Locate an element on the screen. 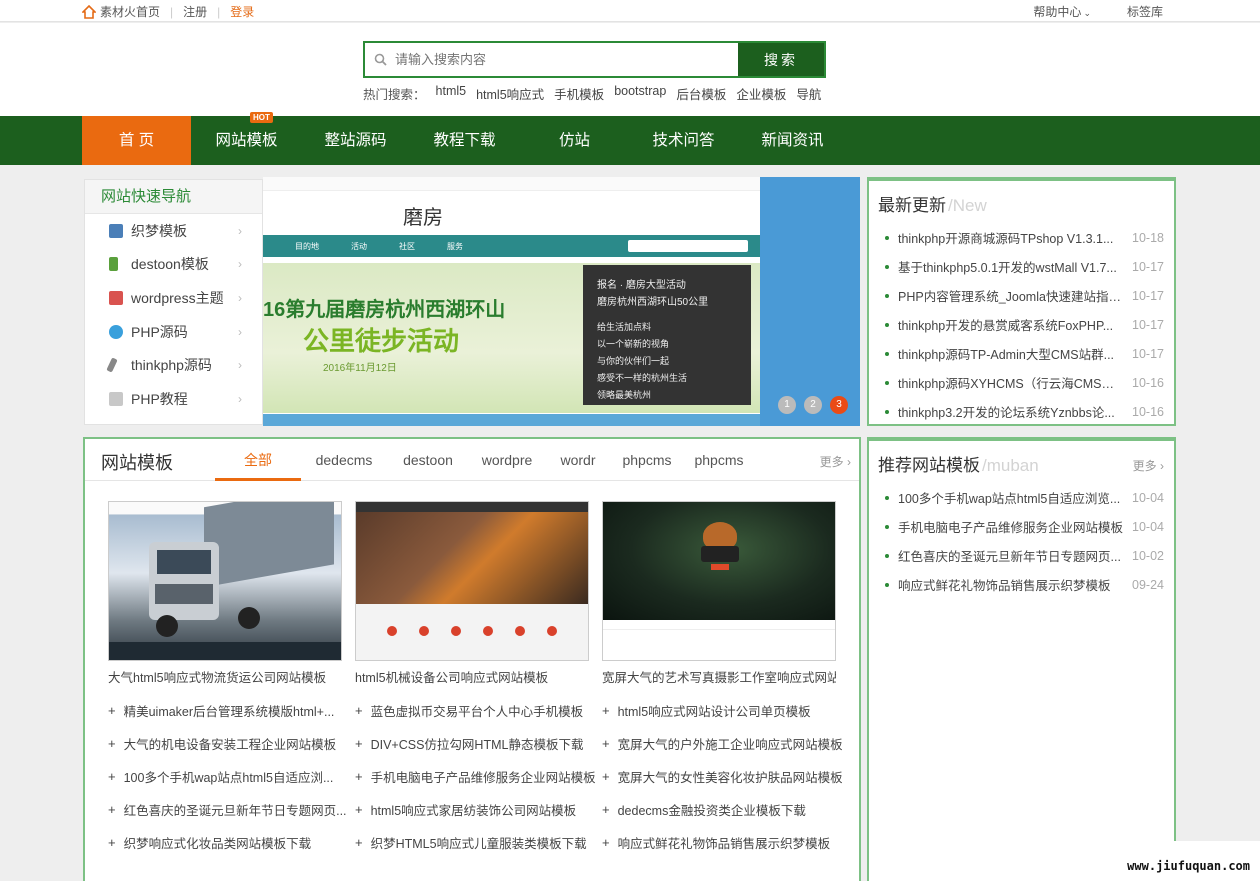  banner-date: 2016年11月12日 is located at coordinates (360, 368).